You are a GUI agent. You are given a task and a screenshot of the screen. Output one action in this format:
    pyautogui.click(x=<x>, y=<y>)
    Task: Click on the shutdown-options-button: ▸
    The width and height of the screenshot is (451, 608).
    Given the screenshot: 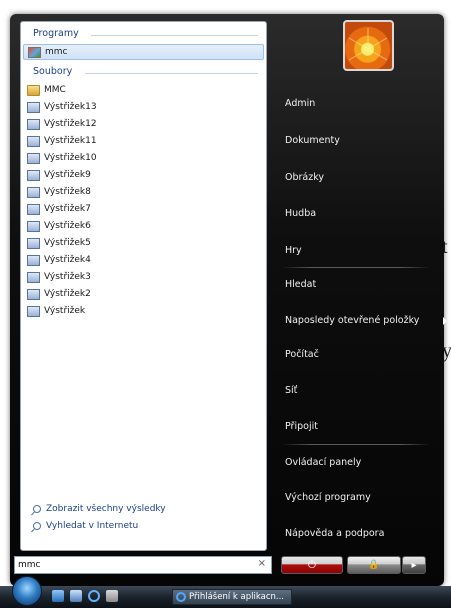 What is the action you would take?
    pyautogui.click(x=414, y=565)
    